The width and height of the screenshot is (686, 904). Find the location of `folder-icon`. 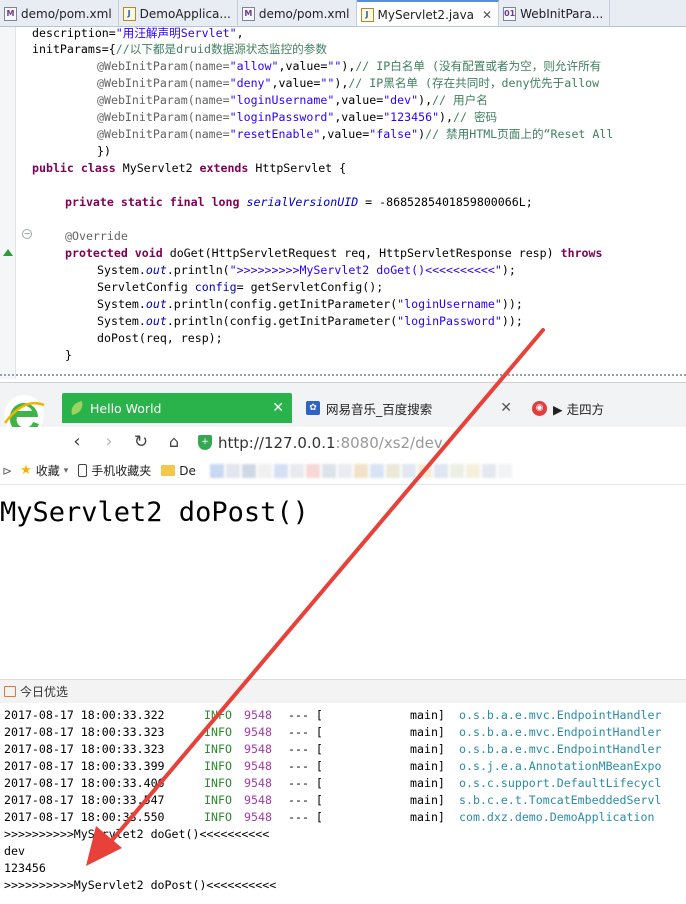

folder-icon is located at coordinates (168, 470).